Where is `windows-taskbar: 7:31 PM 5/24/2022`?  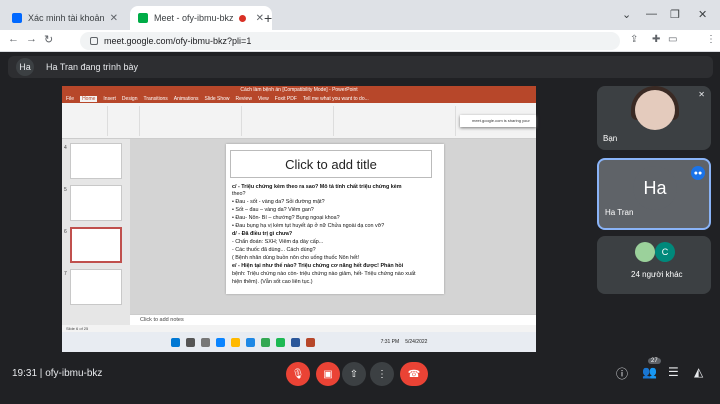 windows-taskbar: 7:31 PM 5/24/2022 is located at coordinates (299, 342).